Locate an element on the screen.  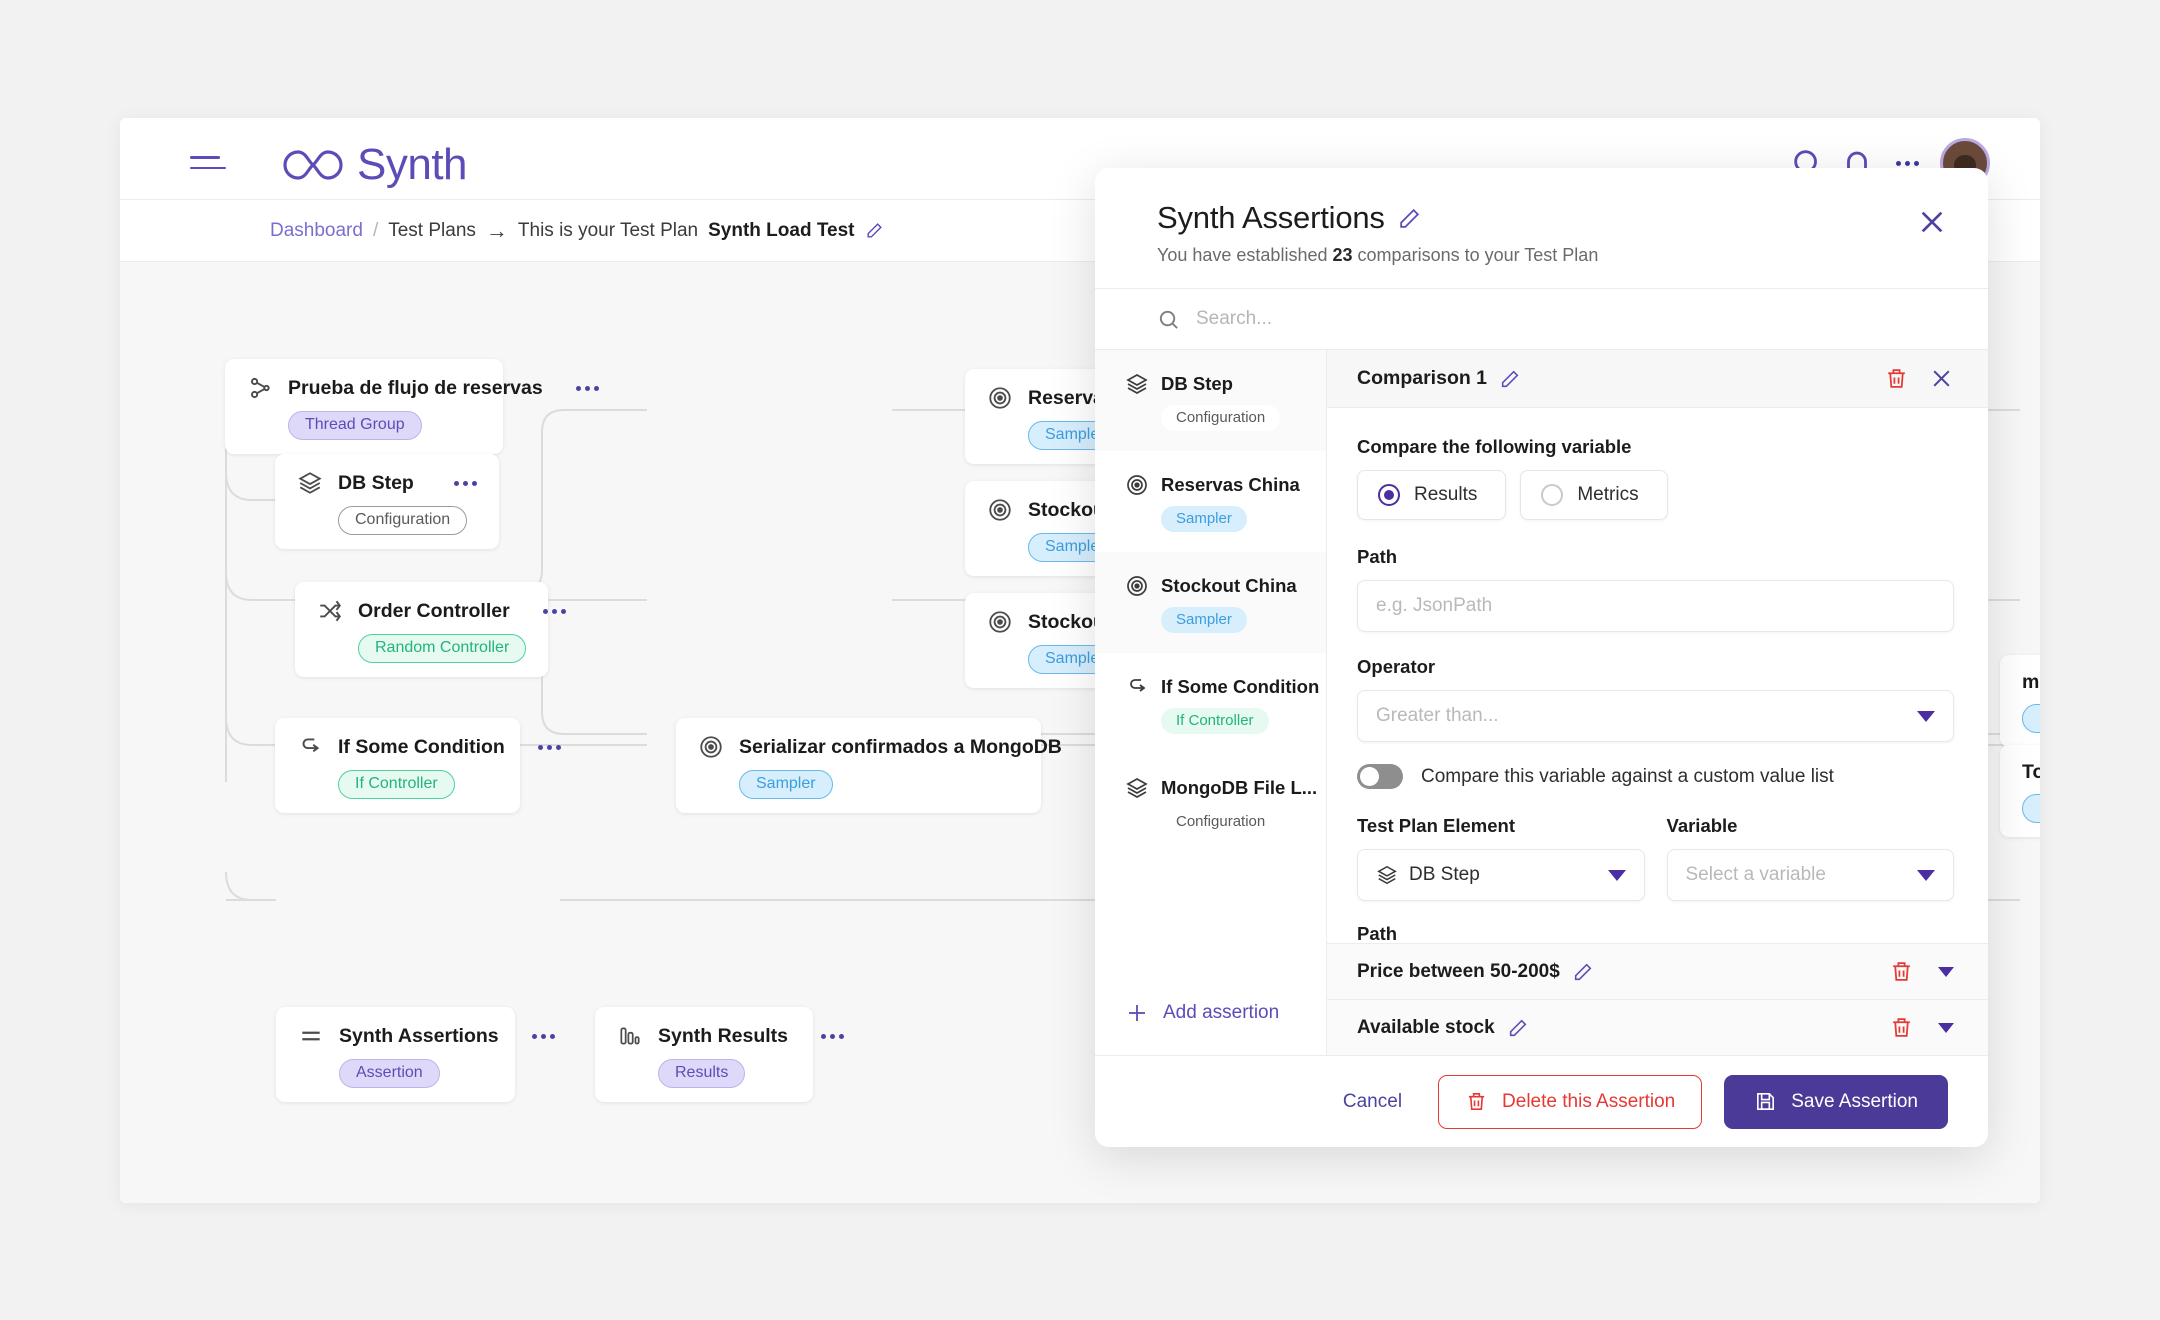
radio-metrics-label: Metrics is located at coordinates (1608, 494).